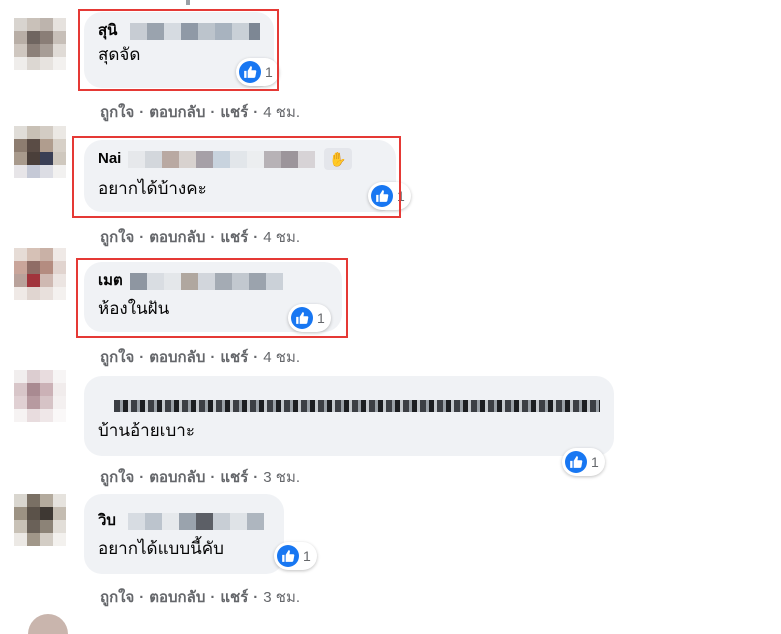 This screenshot has width=781, height=634. I want to click on comment-author, so click(349, 405).